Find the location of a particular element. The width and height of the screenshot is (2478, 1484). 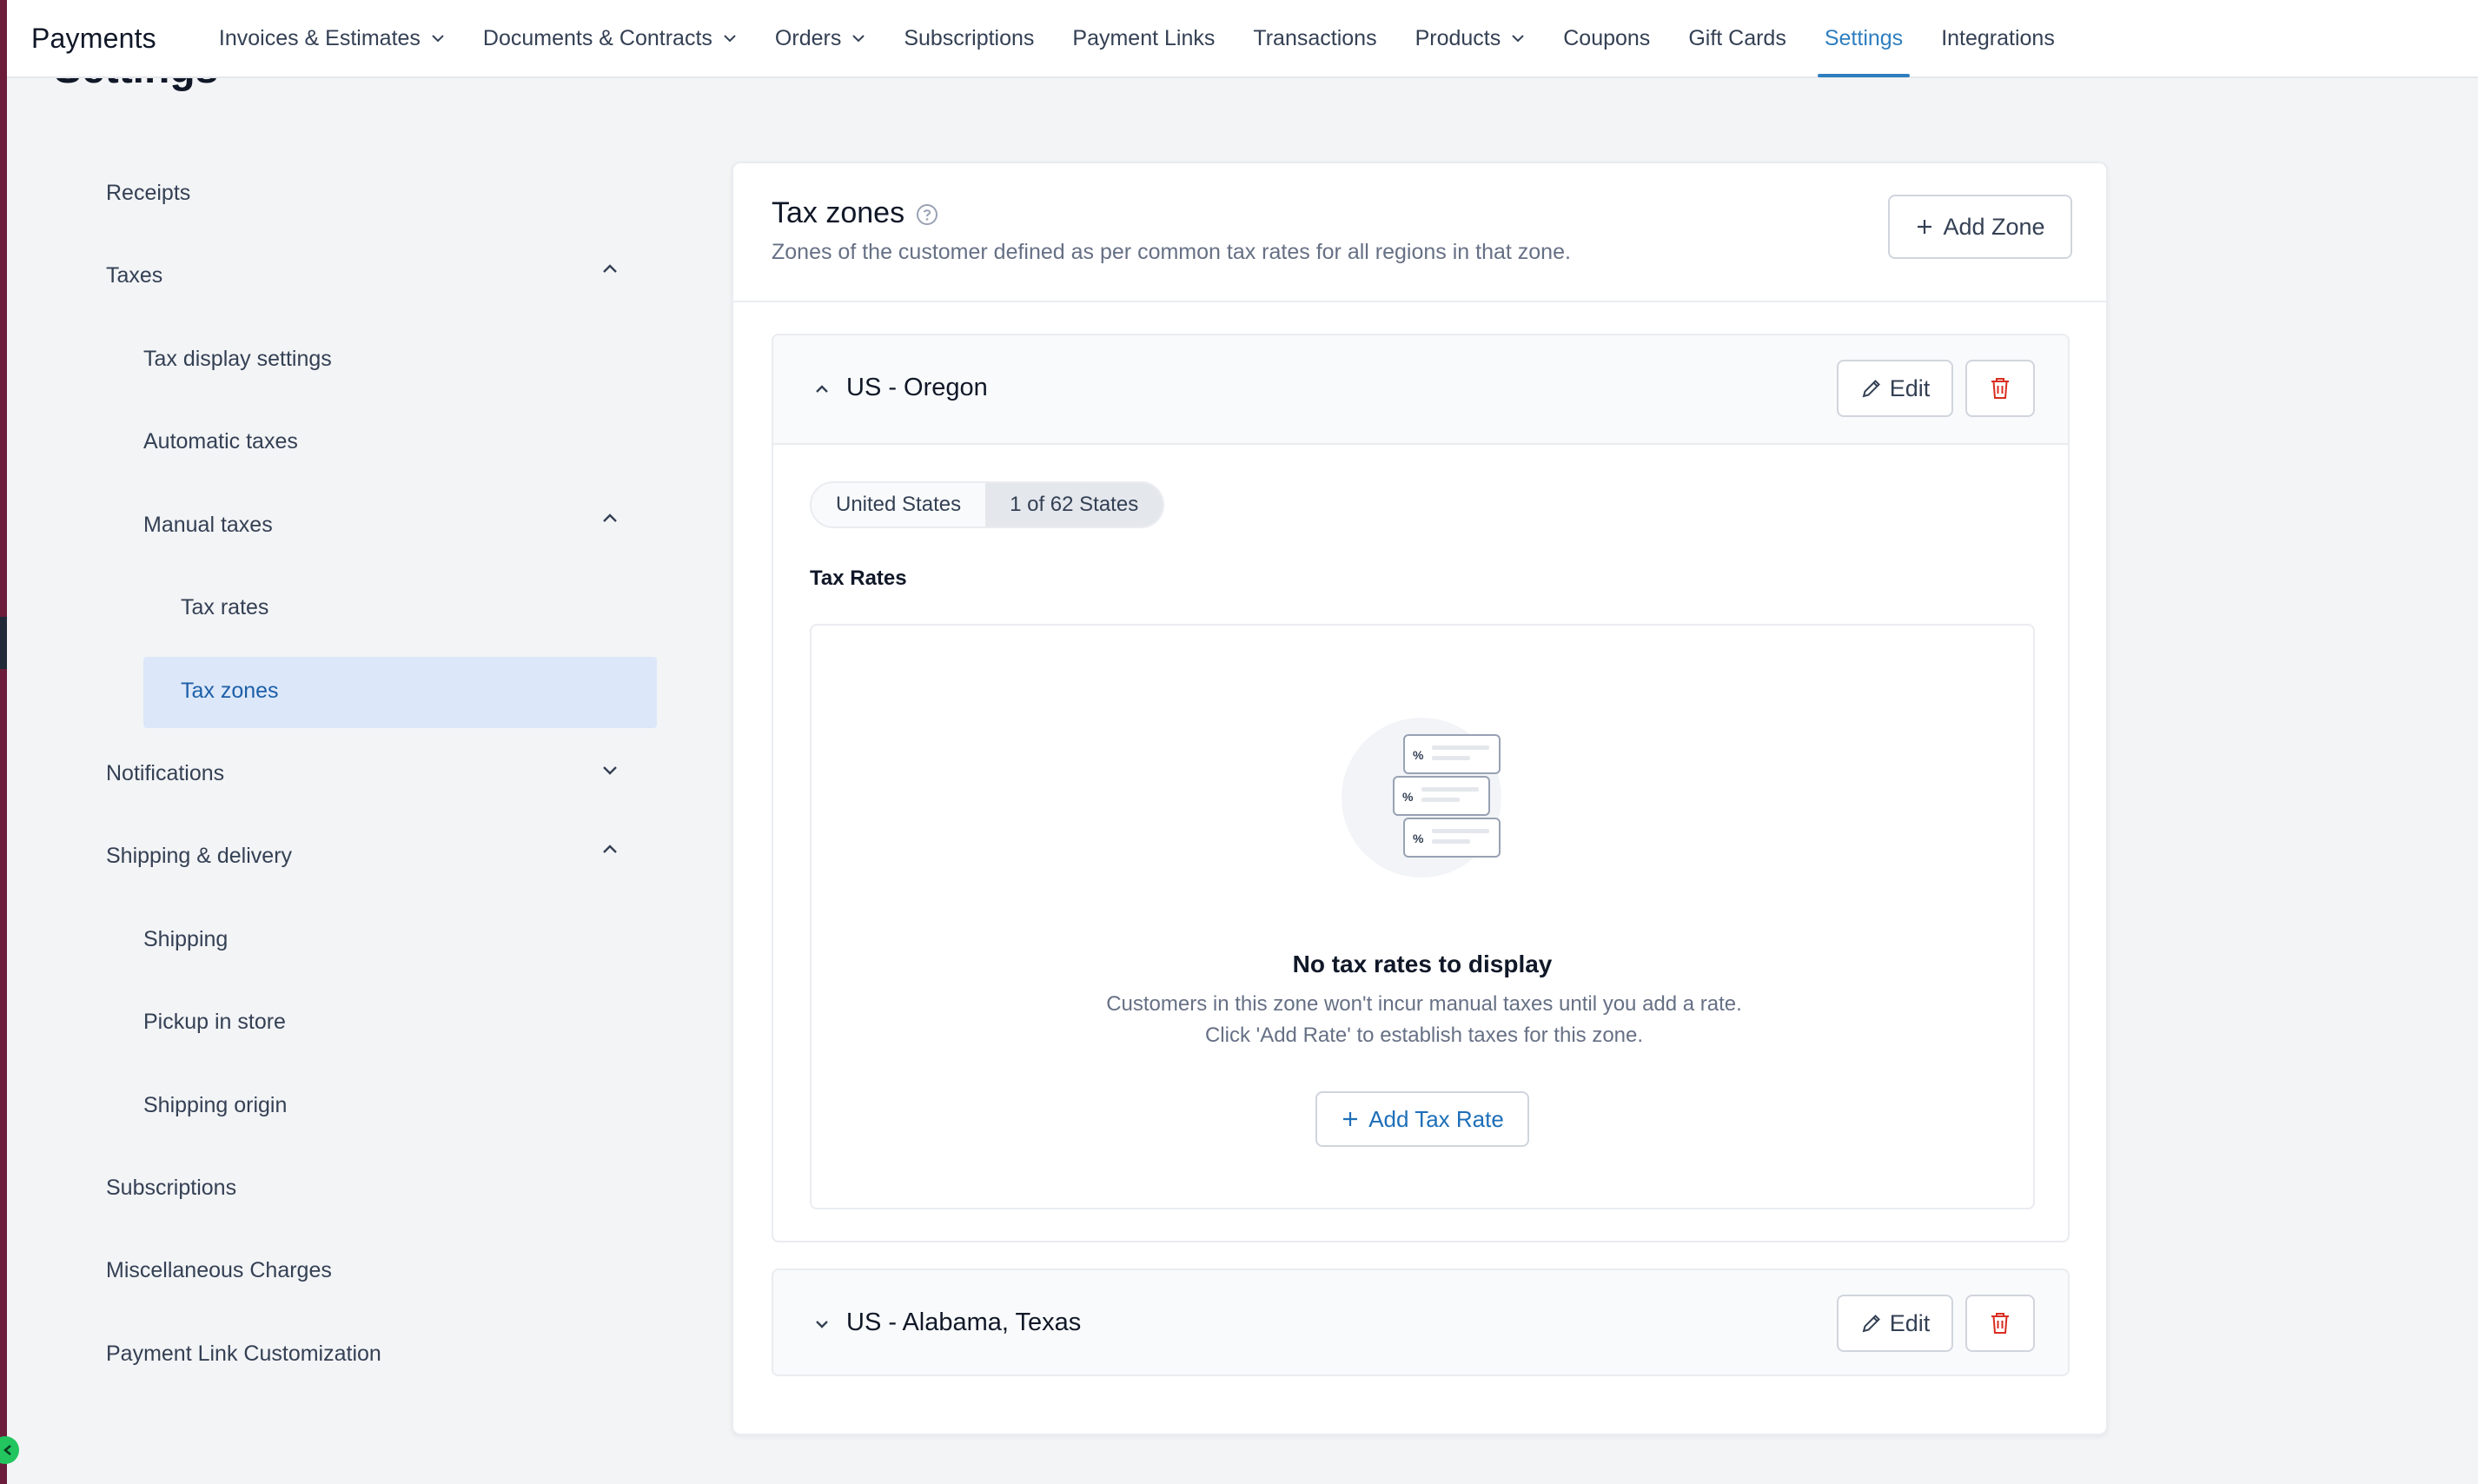

header-divider is located at coordinates (1419, 301).